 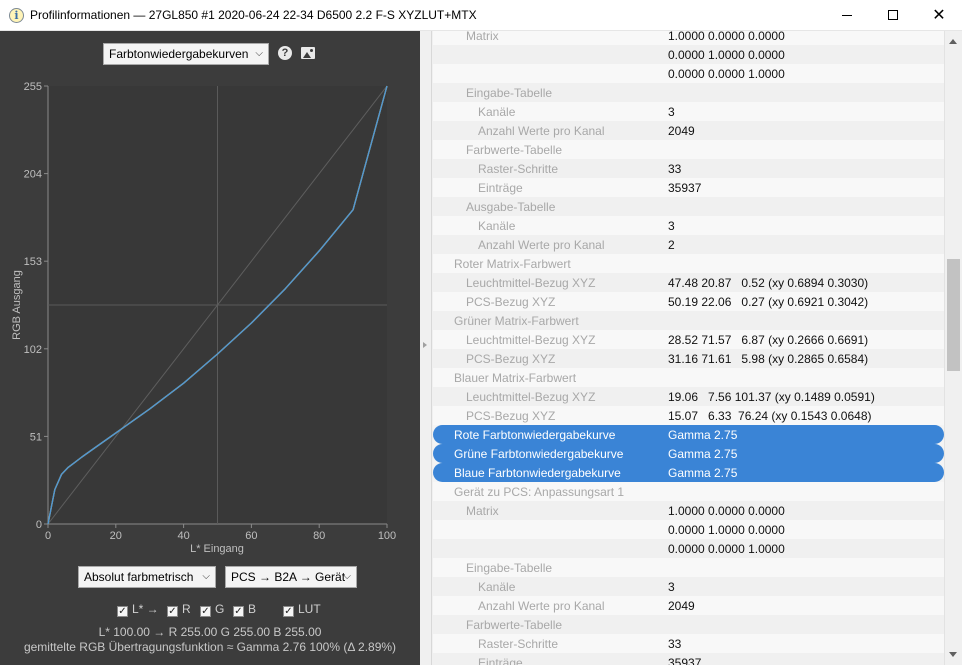 I want to click on image-icon, so click(x=308, y=53).